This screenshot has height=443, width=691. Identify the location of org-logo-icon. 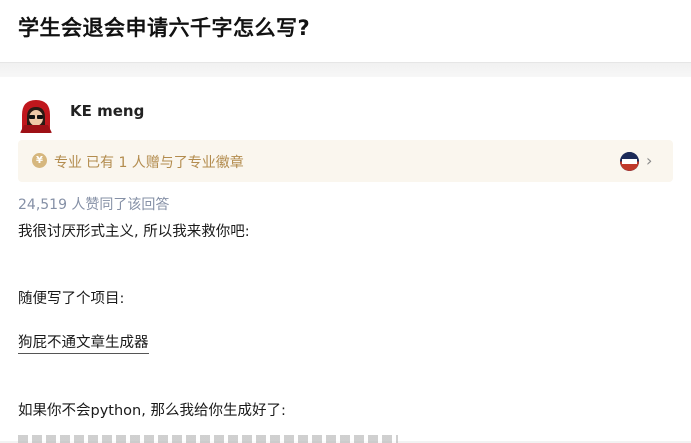
(629, 161).